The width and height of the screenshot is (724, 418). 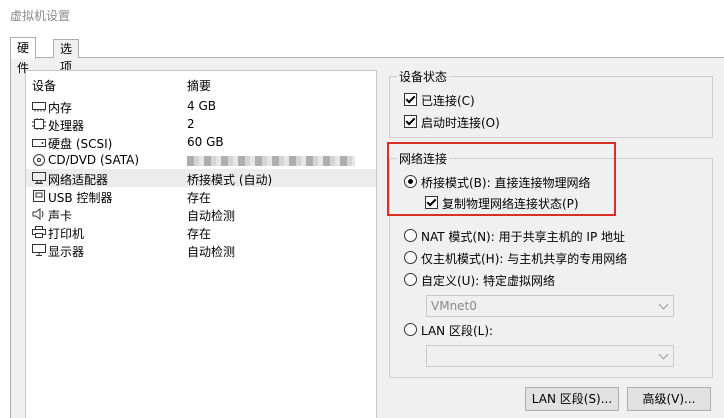 I want to click on host-only-label: 仅主机模式(H): 与主机共享的专用网络, so click(x=524, y=258).